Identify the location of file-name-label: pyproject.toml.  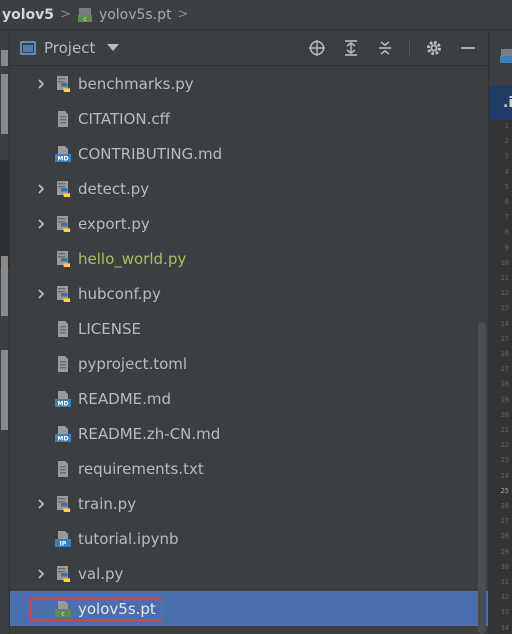
(133, 363).